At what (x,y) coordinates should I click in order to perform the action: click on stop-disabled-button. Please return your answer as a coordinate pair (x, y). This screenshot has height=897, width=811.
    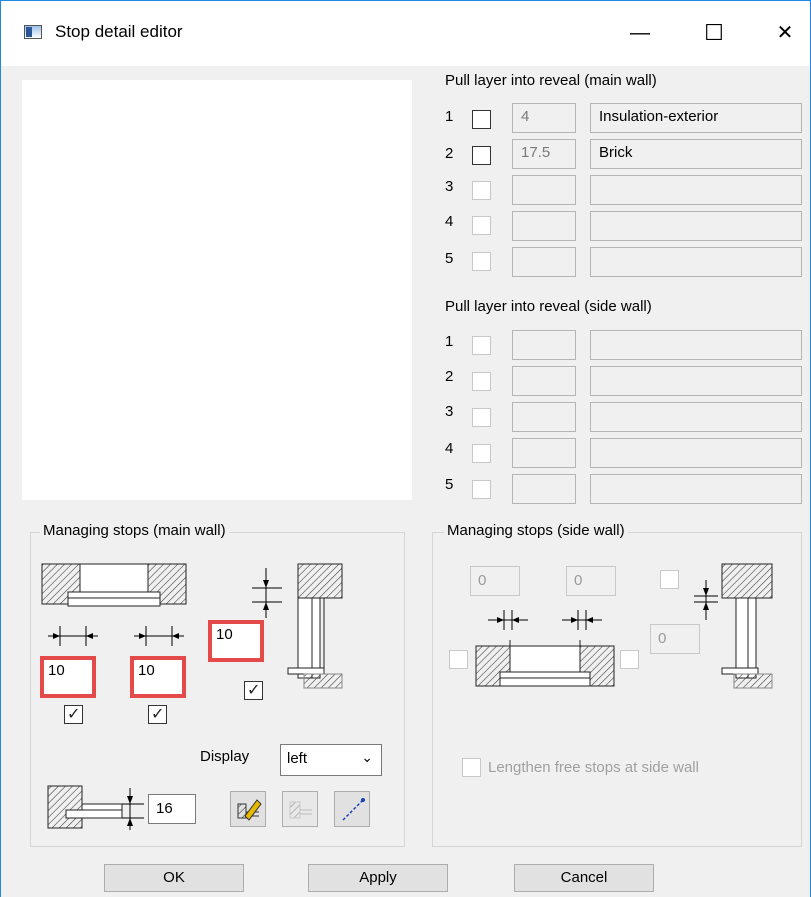
    Looking at the image, I should click on (300, 809).